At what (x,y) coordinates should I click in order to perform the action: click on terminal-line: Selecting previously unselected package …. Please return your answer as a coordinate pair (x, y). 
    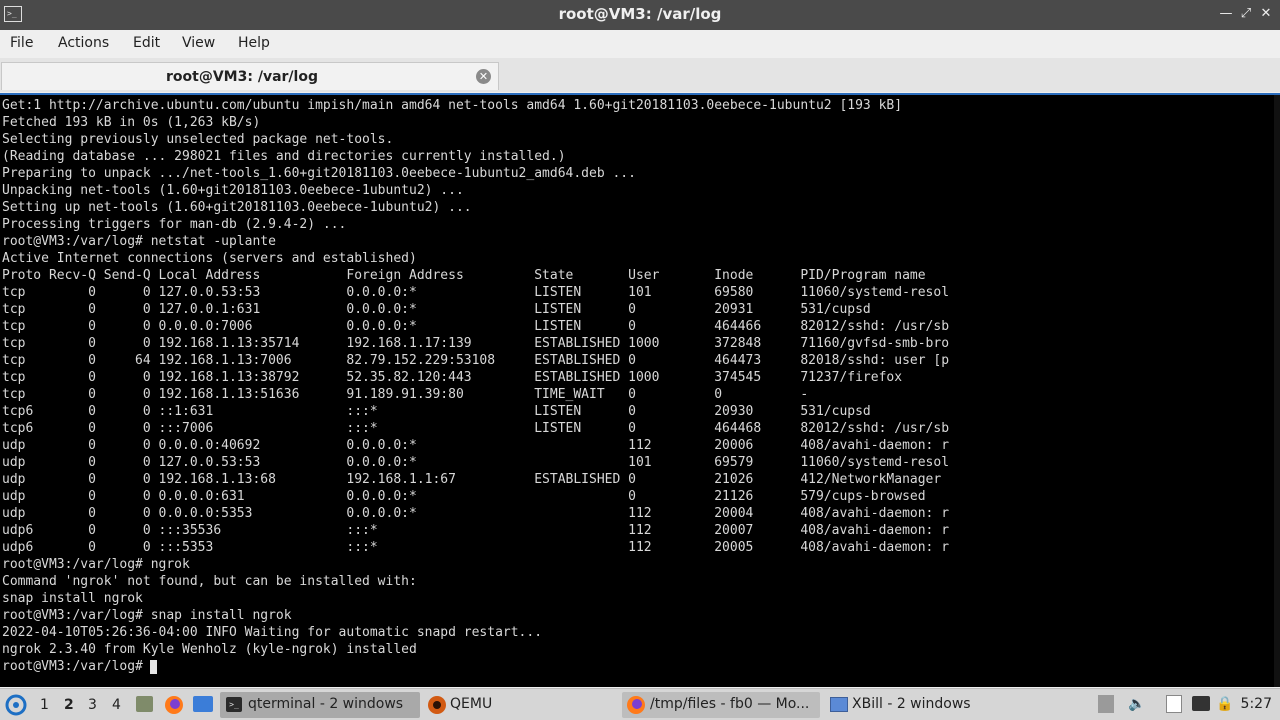
    Looking at the image, I should click on (198, 139).